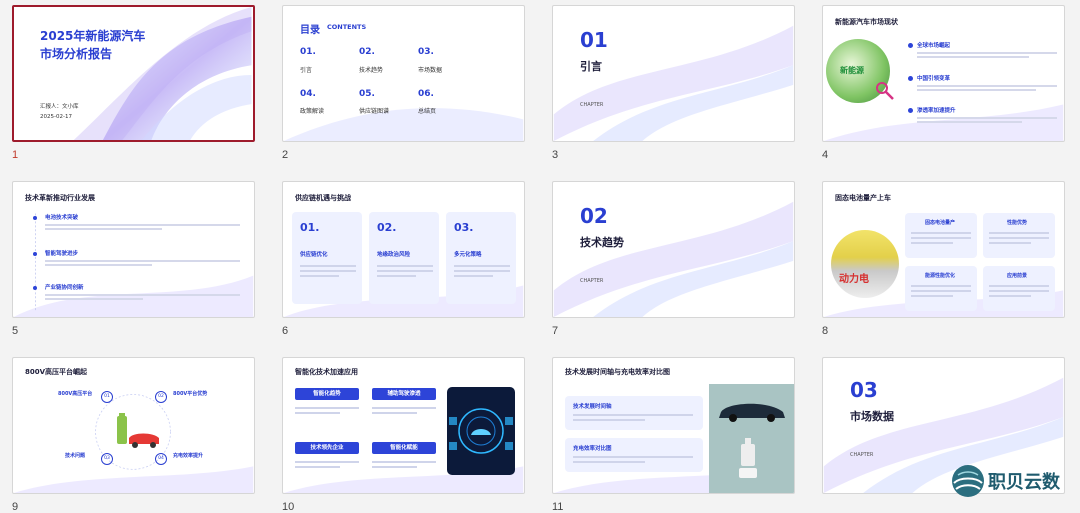 Image resolution: width=1080 pixels, height=513 pixels. I want to click on slide-title: 技术发展时间轴与充电效率对比图, so click(617, 372).